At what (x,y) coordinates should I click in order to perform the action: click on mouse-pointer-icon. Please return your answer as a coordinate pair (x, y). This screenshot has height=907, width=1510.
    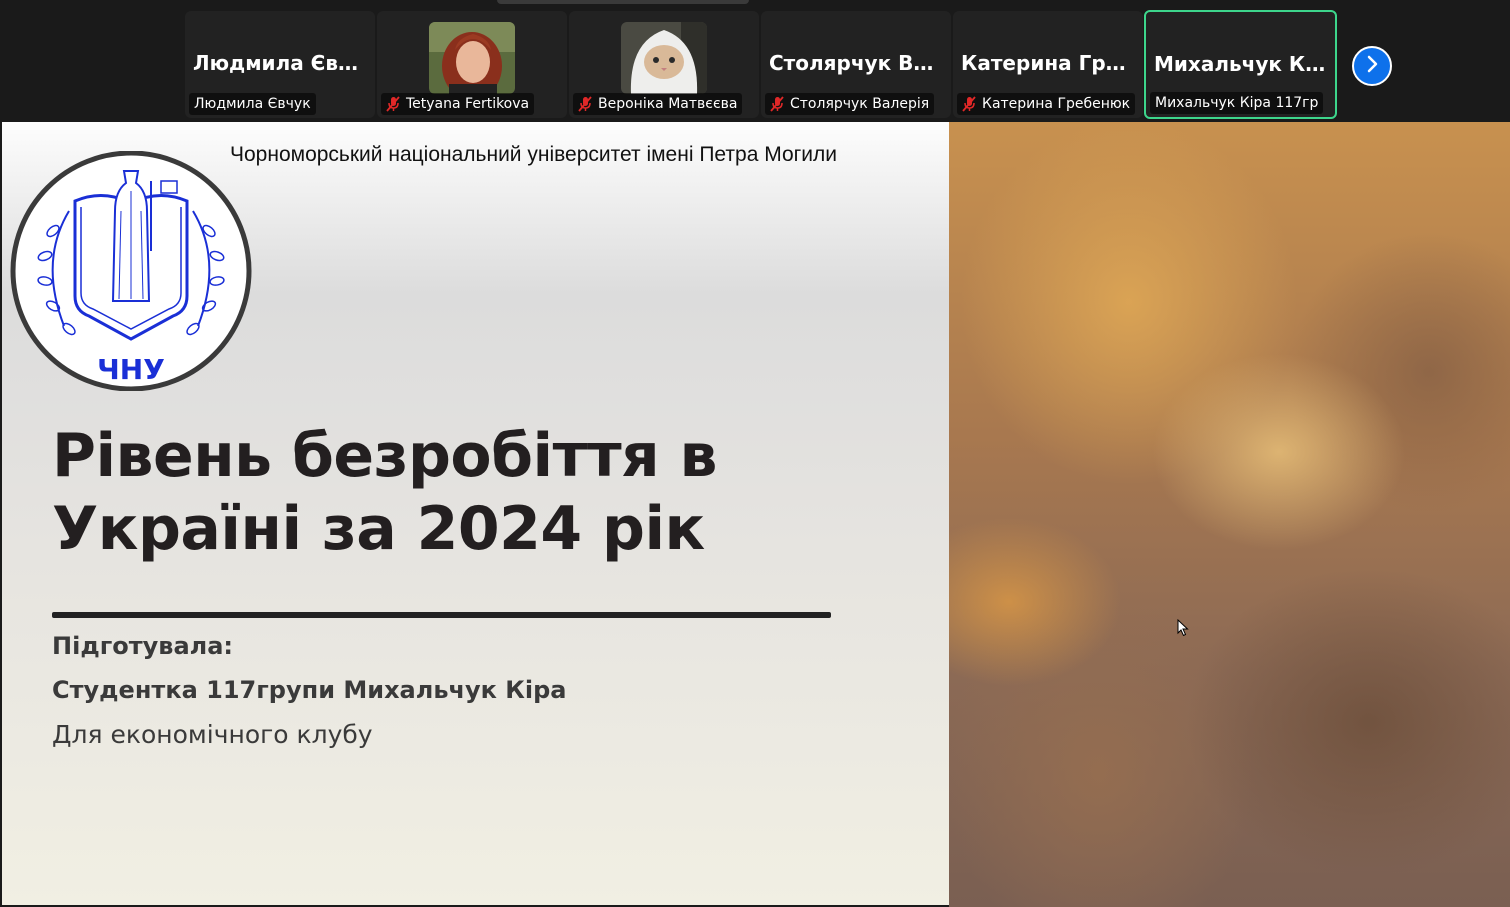
    Looking at the image, I should click on (1183, 627).